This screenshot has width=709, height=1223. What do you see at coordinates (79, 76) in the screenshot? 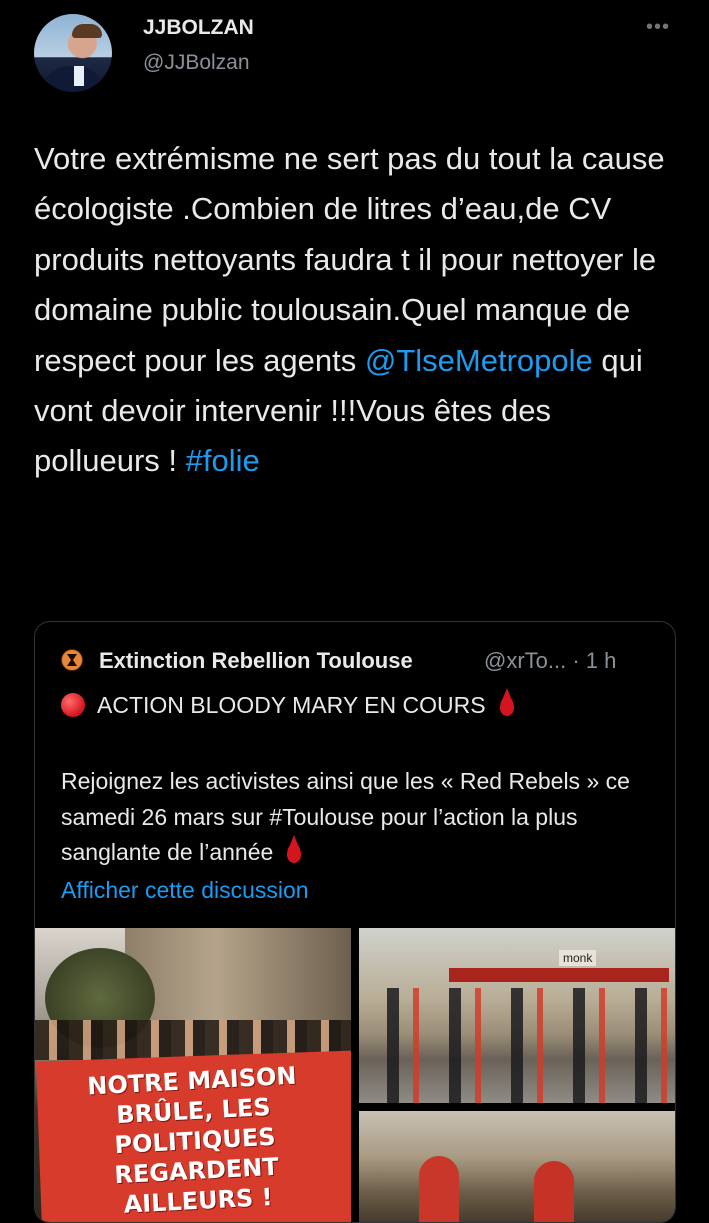
I see `avatar-shirt` at bounding box center [79, 76].